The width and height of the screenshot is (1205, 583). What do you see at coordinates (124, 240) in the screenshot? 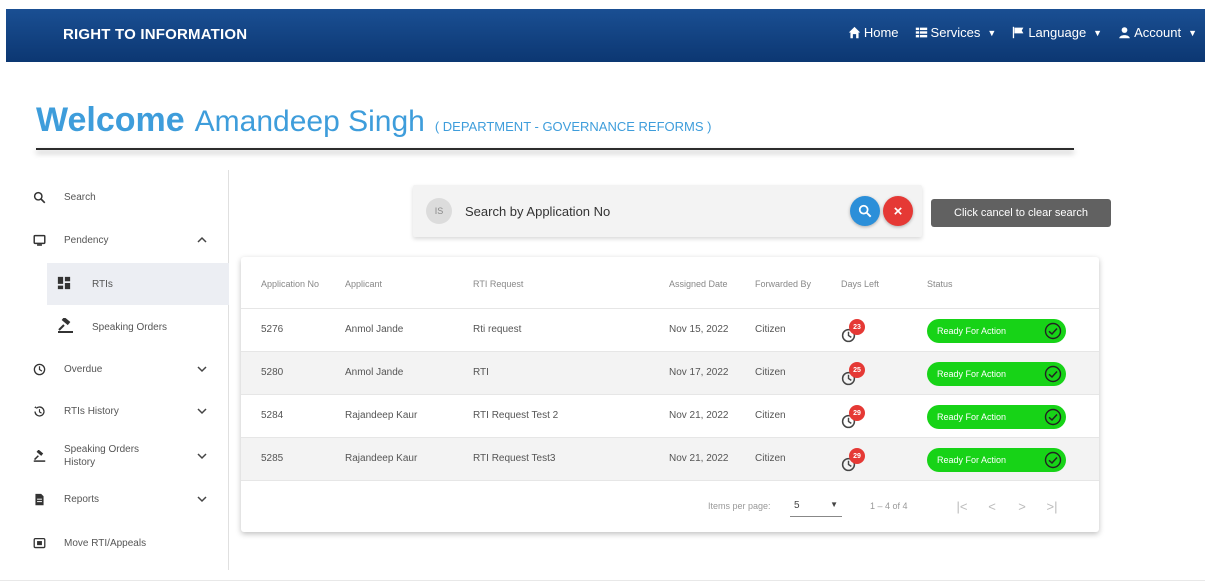
I see `sidebar-item-pendency: Pendency` at bounding box center [124, 240].